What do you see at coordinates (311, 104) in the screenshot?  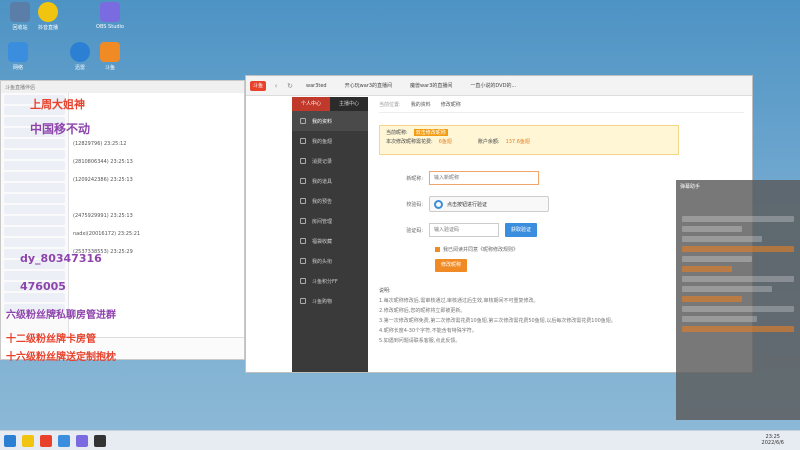 I see `tab-personal: 个人中心` at bounding box center [311, 104].